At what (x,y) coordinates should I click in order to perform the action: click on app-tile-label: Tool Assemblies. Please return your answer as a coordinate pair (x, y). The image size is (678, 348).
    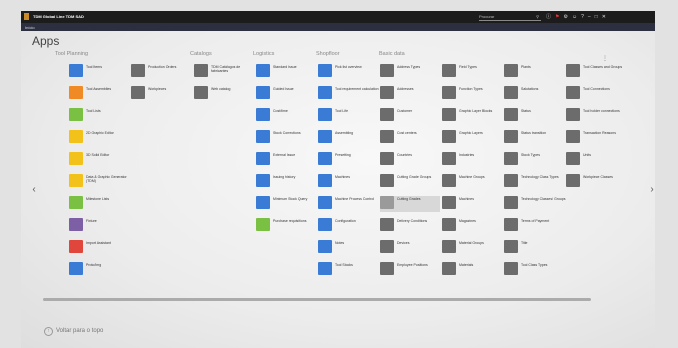
    Looking at the image, I should click on (99, 89).